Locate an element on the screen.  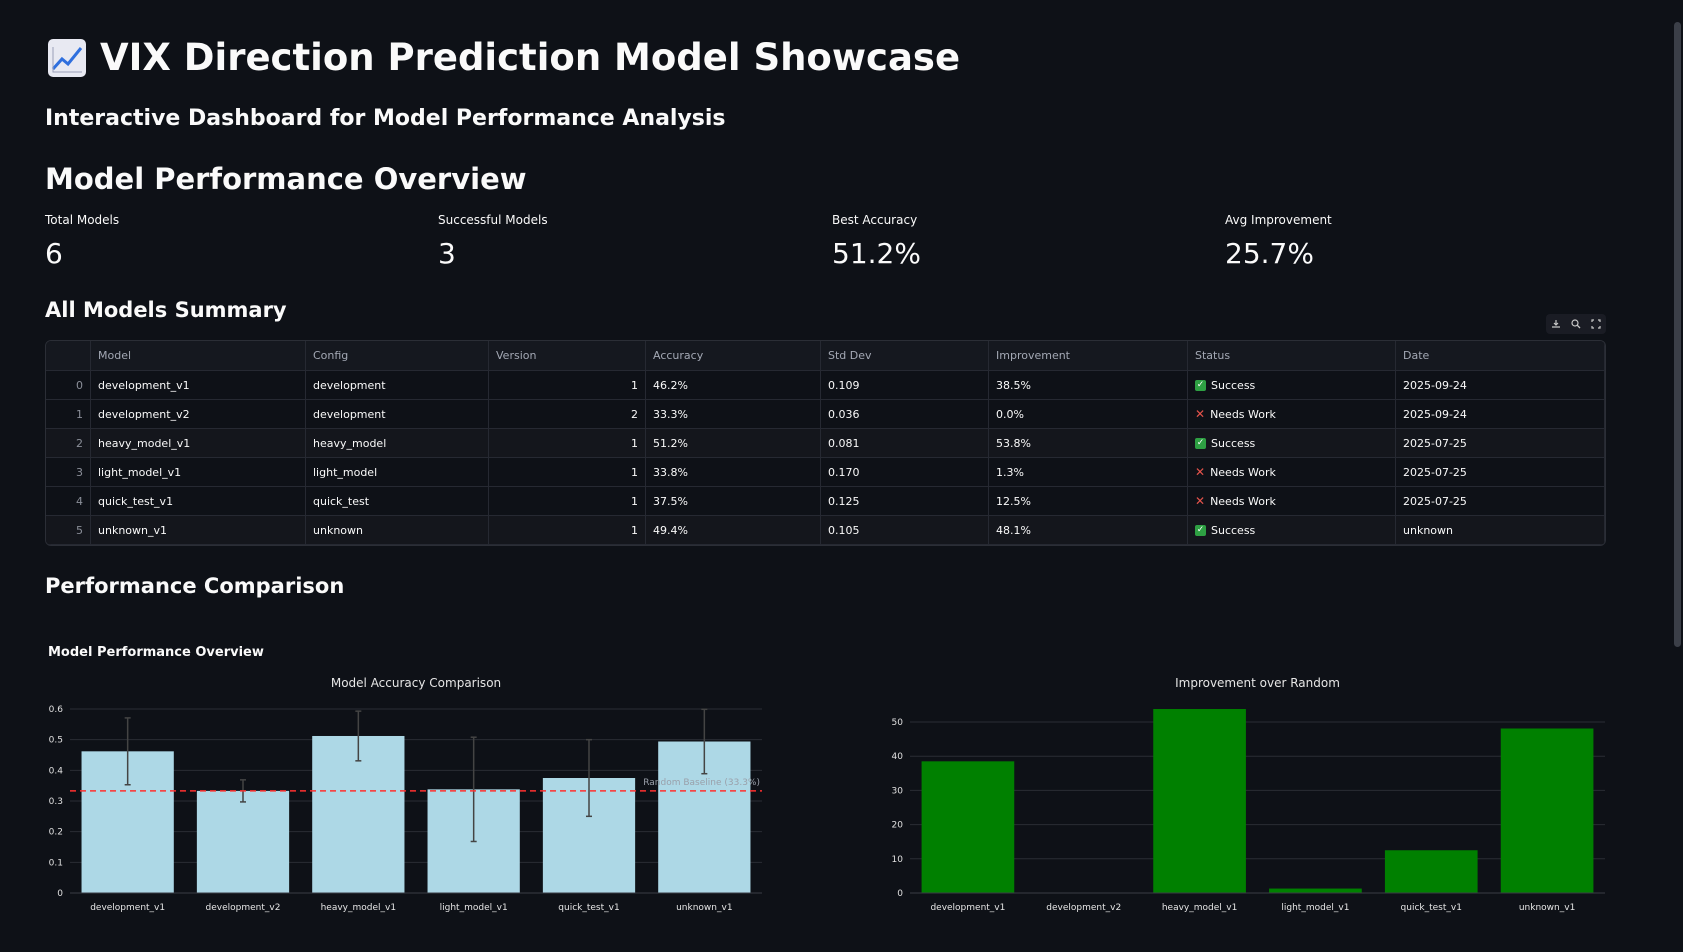
column-header-index is located at coordinates (68, 356).